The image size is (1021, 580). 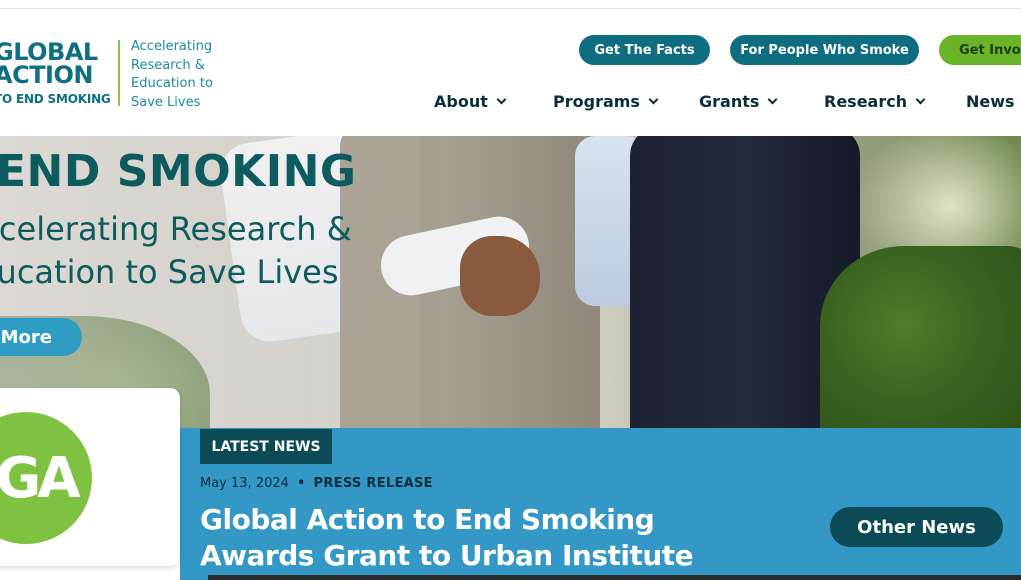 I want to click on bottom-strip, so click(x=614, y=577).